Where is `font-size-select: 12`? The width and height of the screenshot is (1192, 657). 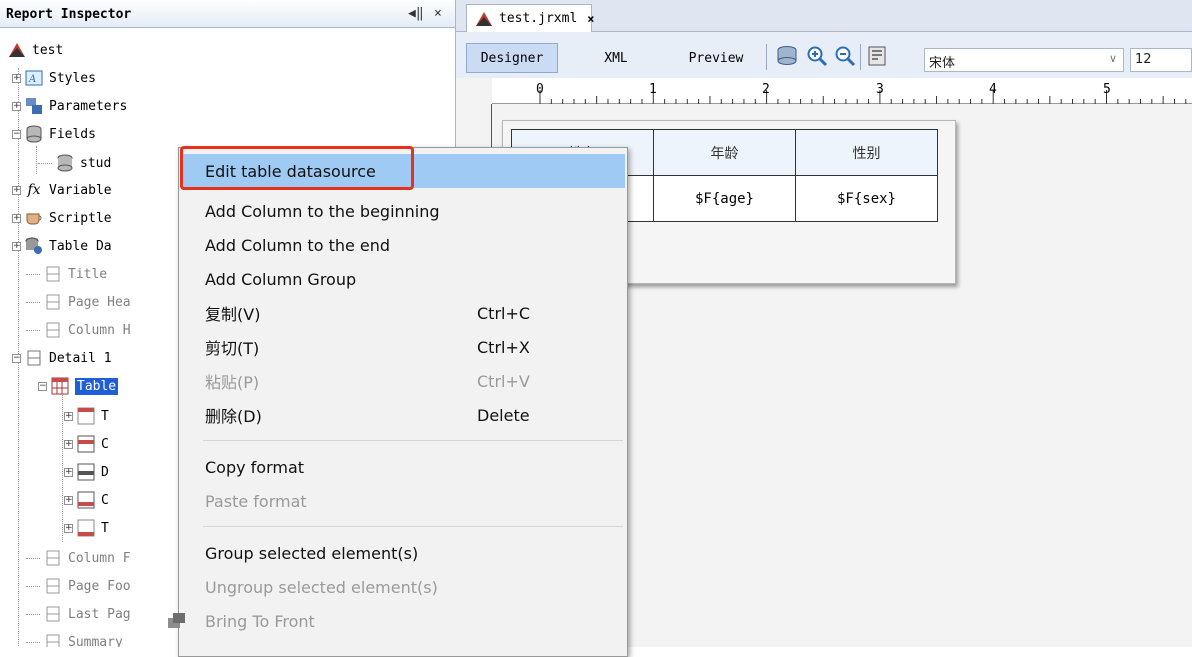 font-size-select: 12 is located at coordinates (1161, 60).